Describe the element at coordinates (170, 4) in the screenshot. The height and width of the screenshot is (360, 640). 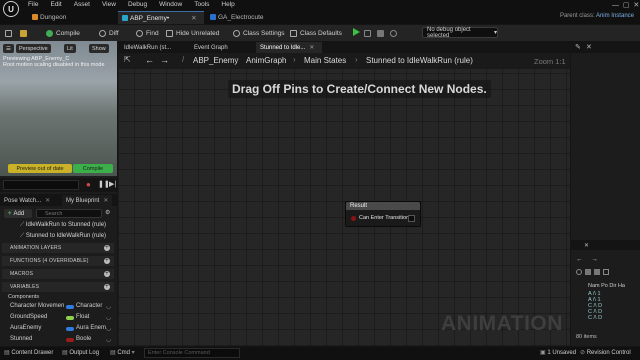
I see `menu-window: Window` at that location.